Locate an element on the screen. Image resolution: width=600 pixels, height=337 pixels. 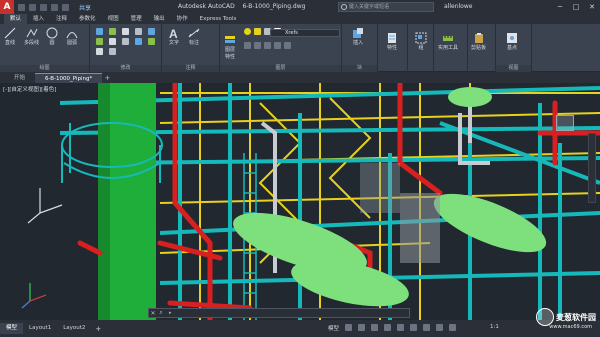
block-panel-title: 块 is located at coordinates (359, 68).